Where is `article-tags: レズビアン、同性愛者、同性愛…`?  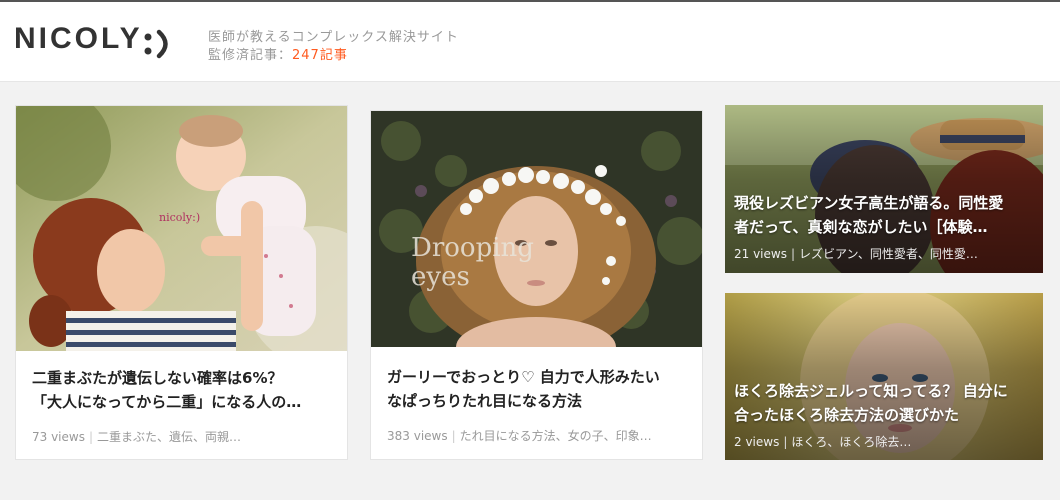
article-tags: レズビアン、同性愛者、同性愛… is located at coordinates (888, 254).